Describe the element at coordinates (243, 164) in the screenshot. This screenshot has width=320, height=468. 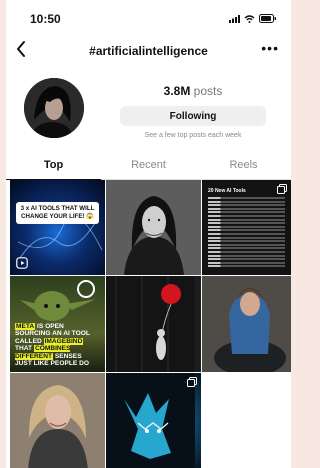
I see `tab-reels: Reels` at that location.